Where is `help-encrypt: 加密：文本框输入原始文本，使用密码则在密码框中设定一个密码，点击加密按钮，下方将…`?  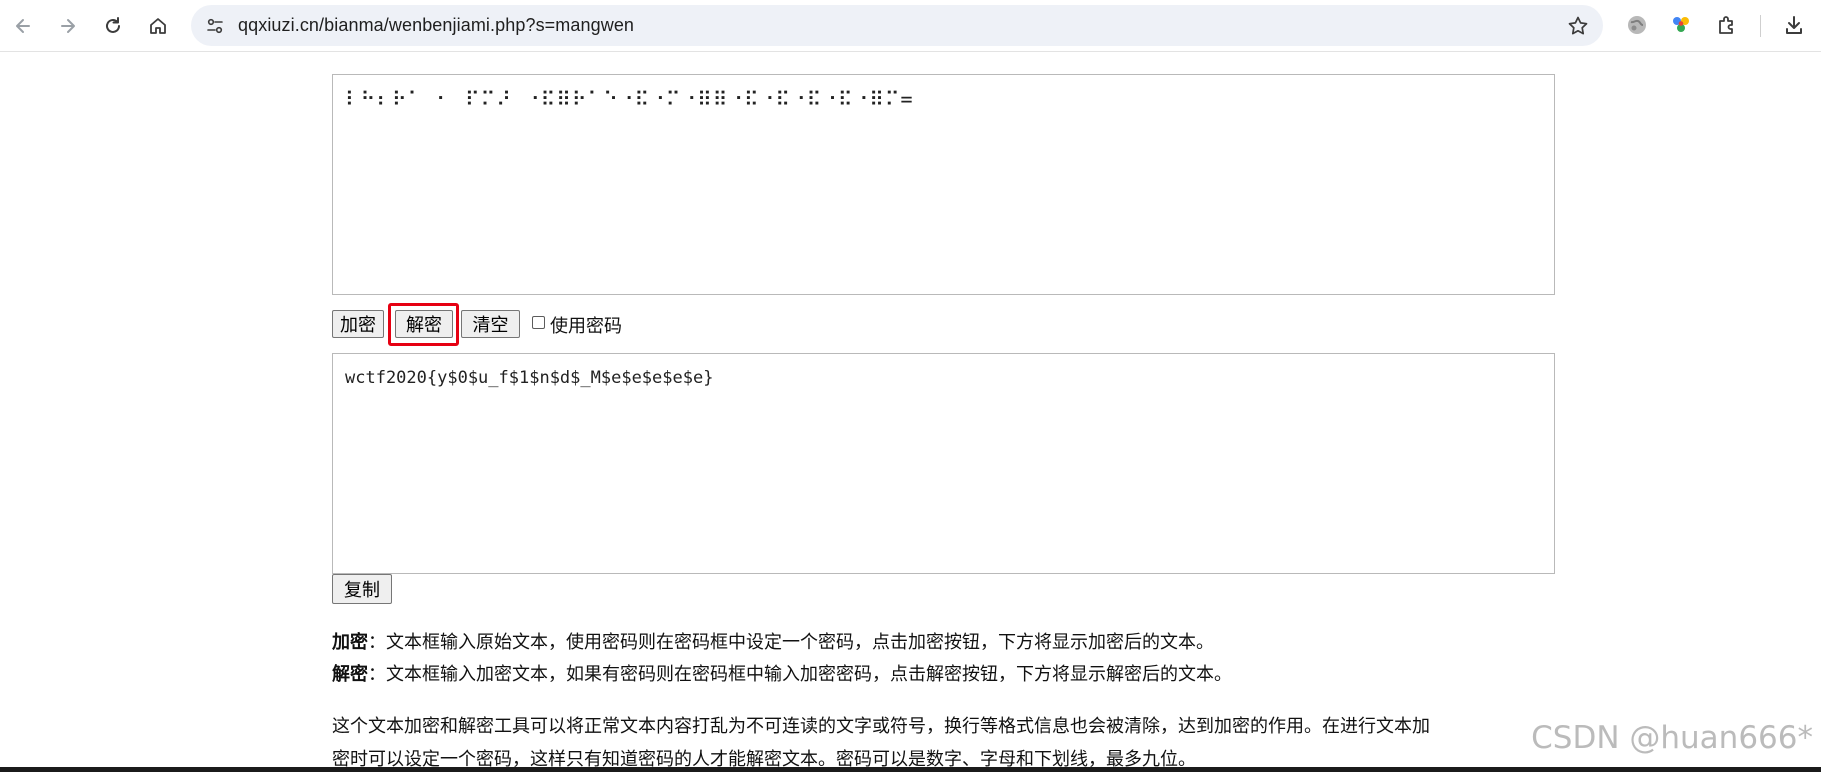
help-encrypt: 加密：文本框输入原始文本，使用密码则在密码框中设定一个密码，点击加密按钮，下方将… is located at coordinates (773, 643).